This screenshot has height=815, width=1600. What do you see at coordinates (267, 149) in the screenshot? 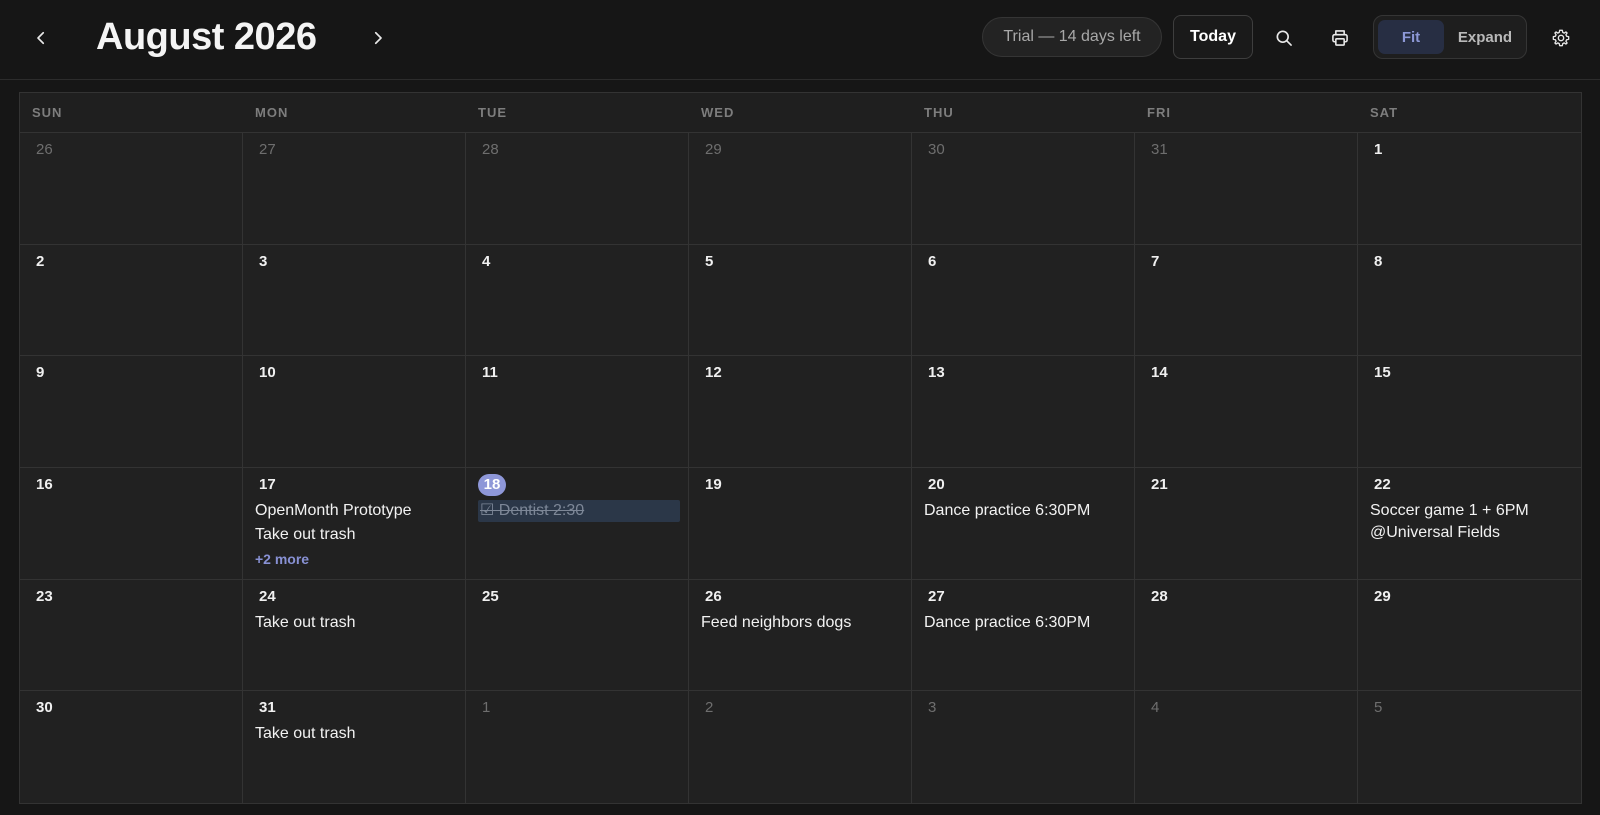
I see `date-number: 27` at bounding box center [267, 149].